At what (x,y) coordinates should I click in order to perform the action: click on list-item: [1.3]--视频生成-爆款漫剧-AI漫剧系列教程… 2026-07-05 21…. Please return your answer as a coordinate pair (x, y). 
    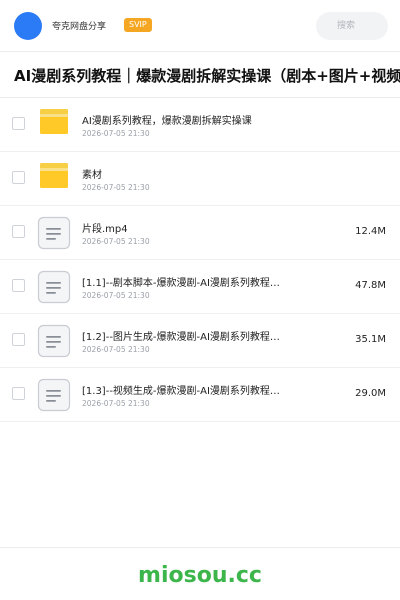
    Looking at the image, I should click on (200, 395).